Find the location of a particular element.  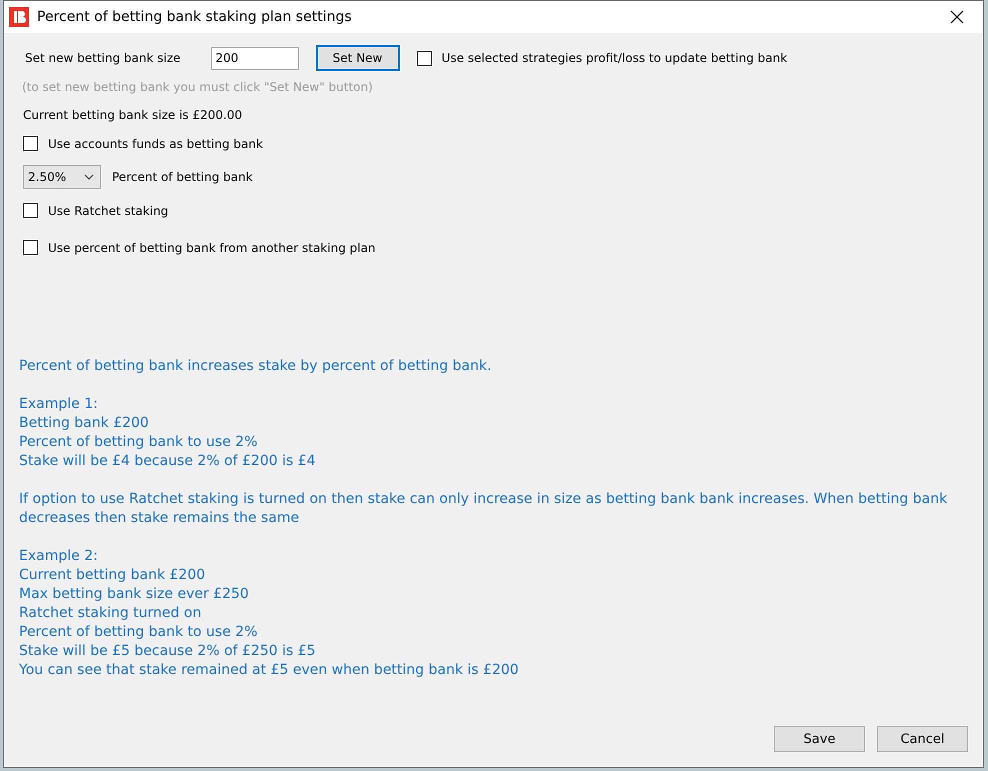

dropdown-value: 2.50% is located at coordinates (47, 177).